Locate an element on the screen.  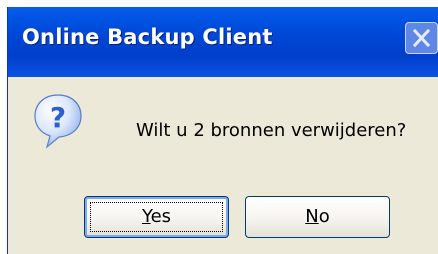
yes-button-label: es is located at coordinates (161, 216).